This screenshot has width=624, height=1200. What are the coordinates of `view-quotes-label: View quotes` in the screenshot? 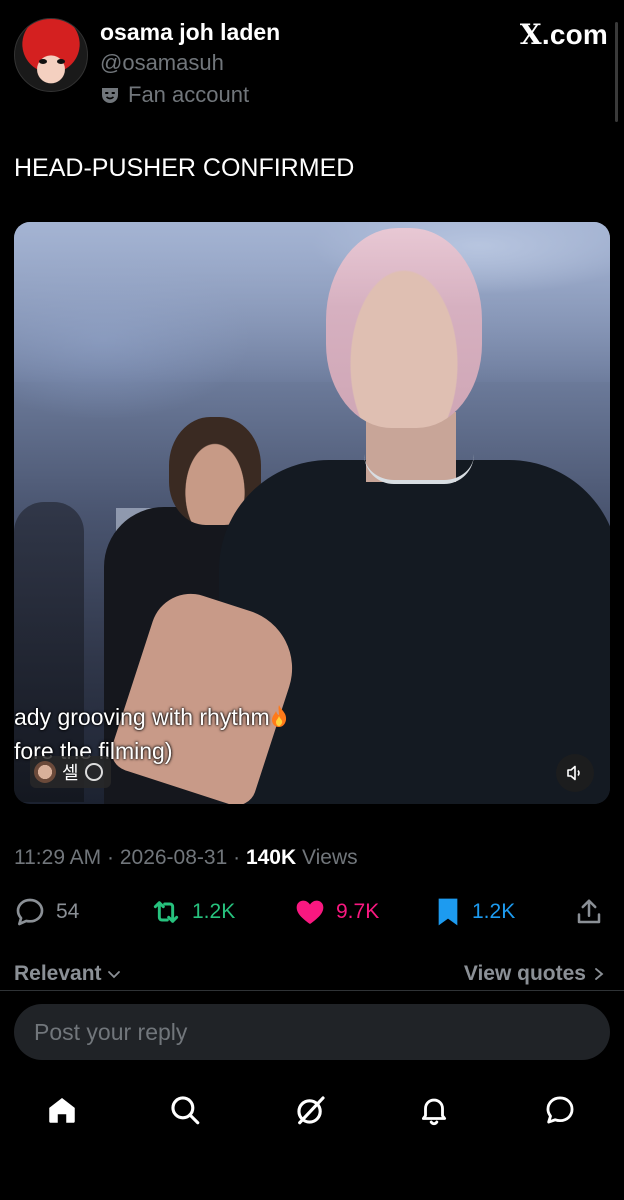 It's located at (524, 973).